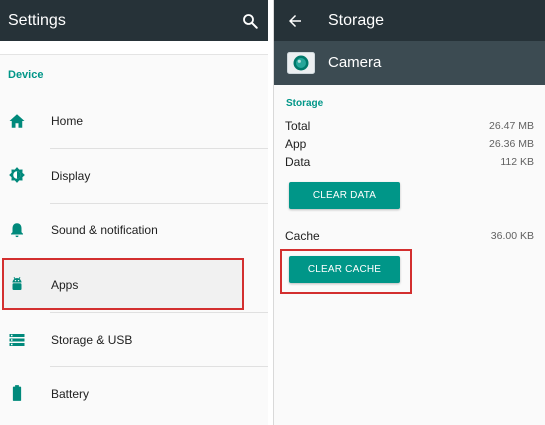  Describe the element at coordinates (92, 340) in the screenshot. I see `settings-item-label: Storage & USB` at that location.